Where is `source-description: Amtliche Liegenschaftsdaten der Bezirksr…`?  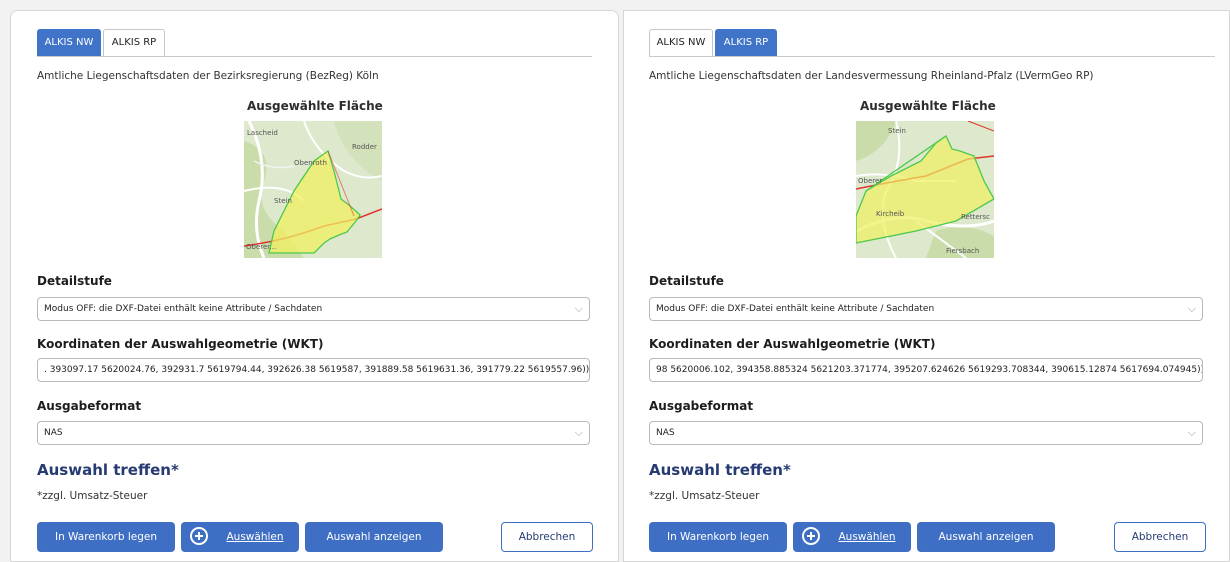 source-description: Amtliche Liegenschaftsdaten der Bezirksr… is located at coordinates (208, 76).